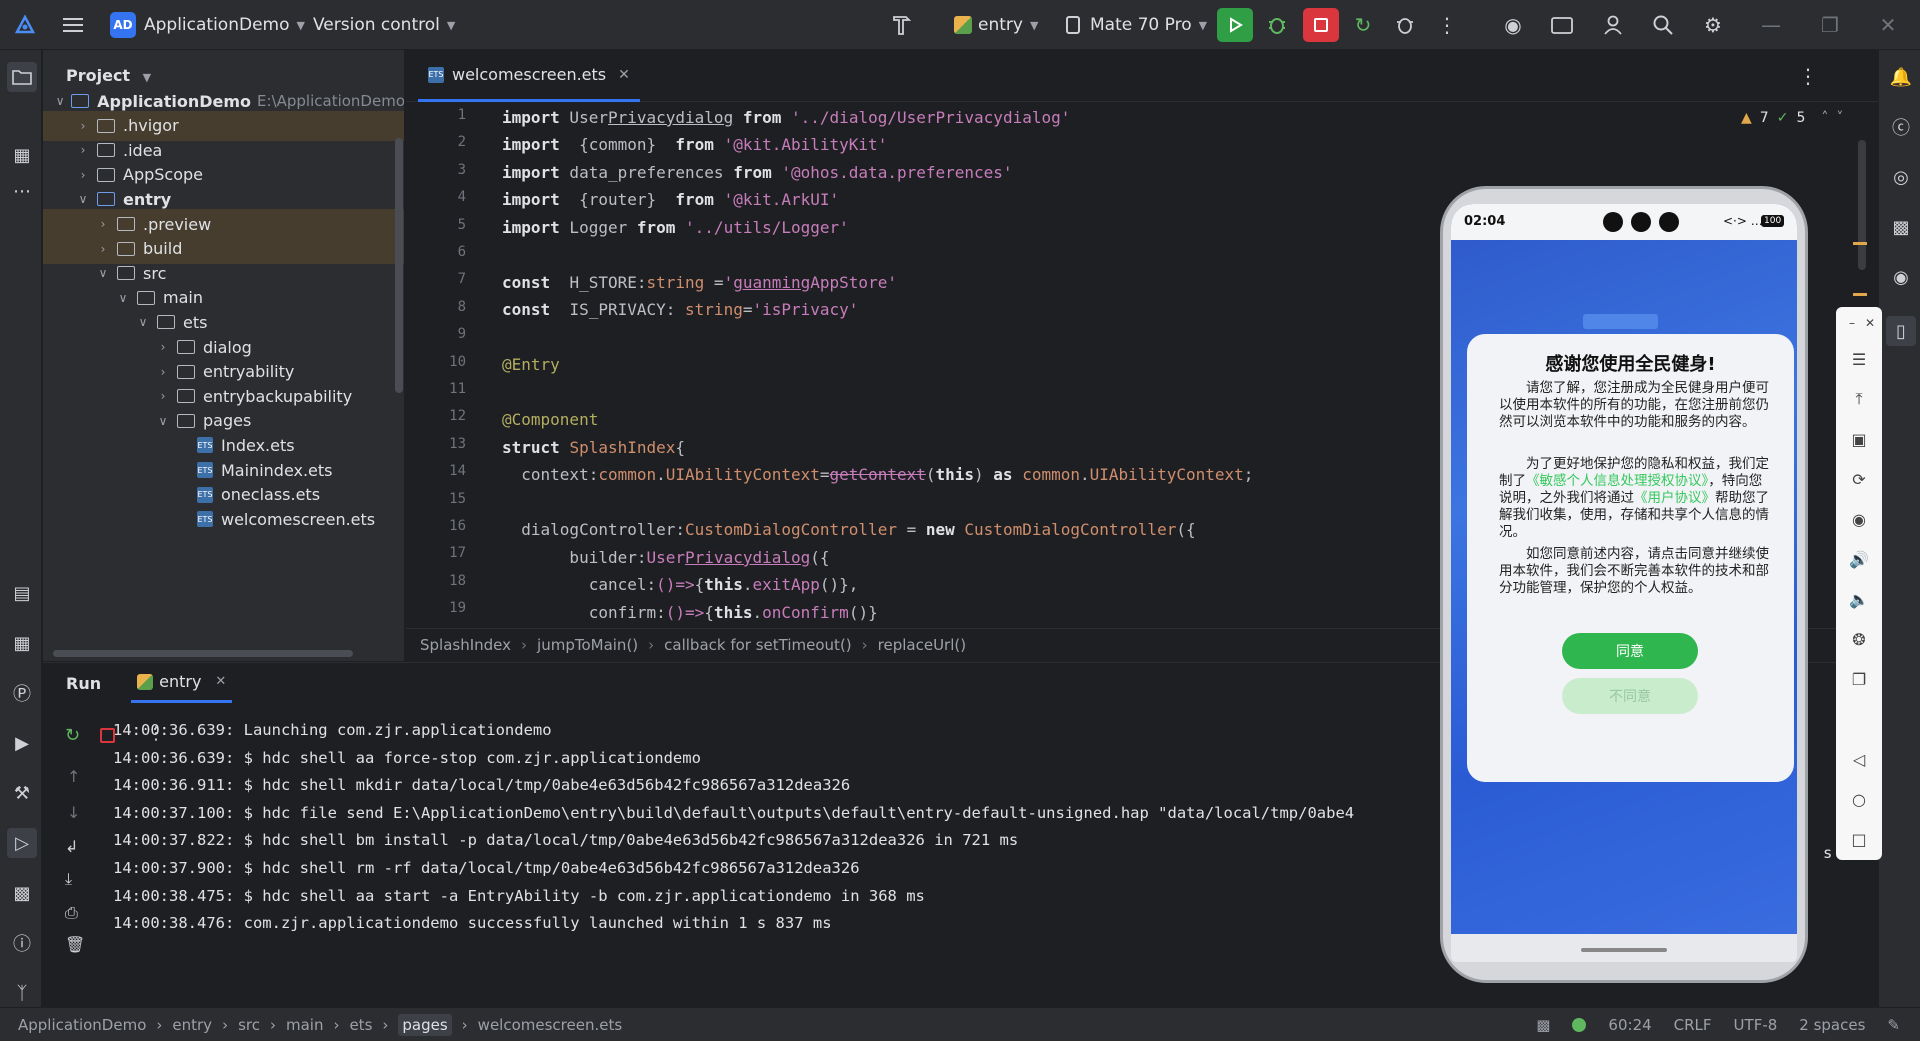 This screenshot has width=1920, height=1041. What do you see at coordinates (1901, 177) in the screenshot?
I see `previewer-icon: ◎` at bounding box center [1901, 177].